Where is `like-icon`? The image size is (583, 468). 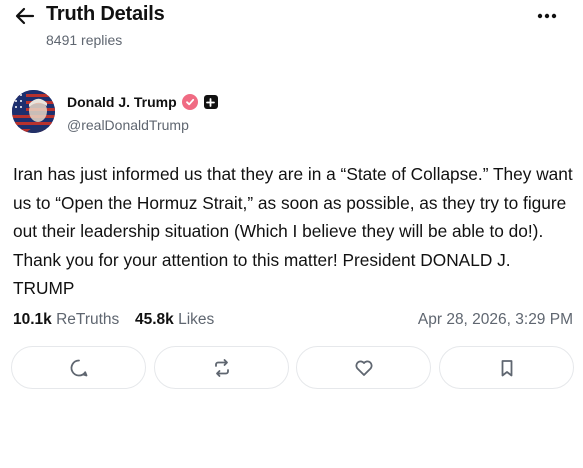 like-icon is located at coordinates (363, 368).